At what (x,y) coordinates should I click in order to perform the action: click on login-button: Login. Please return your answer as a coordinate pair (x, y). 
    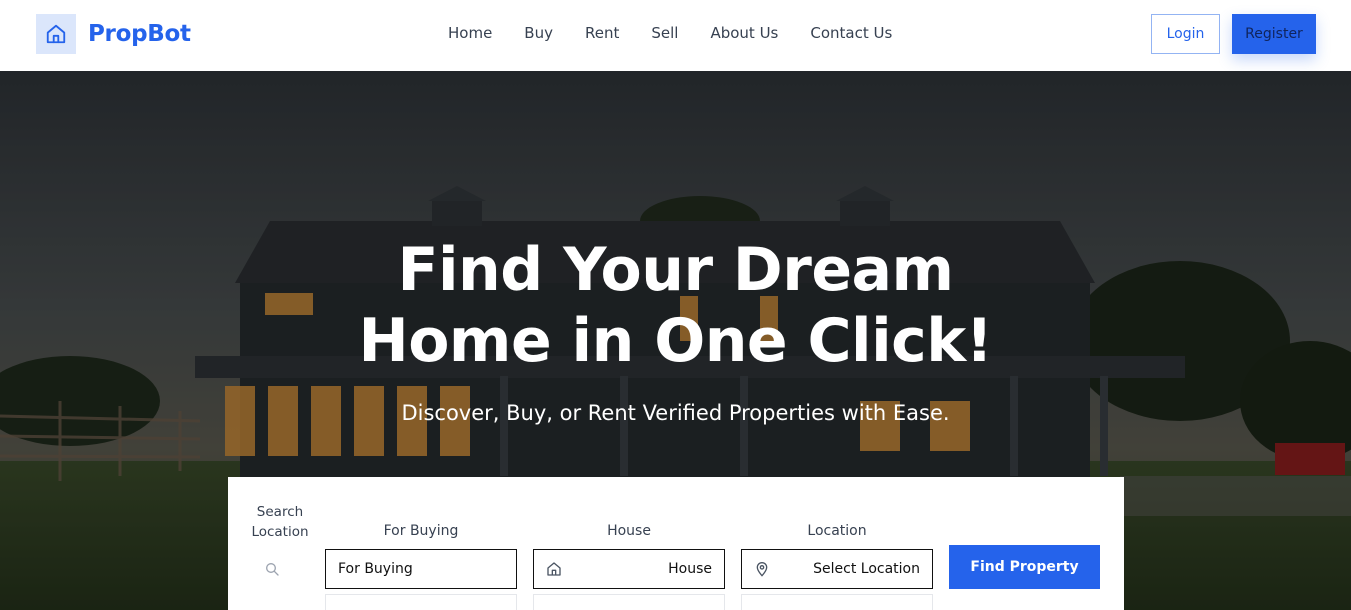
    Looking at the image, I should click on (1185, 34).